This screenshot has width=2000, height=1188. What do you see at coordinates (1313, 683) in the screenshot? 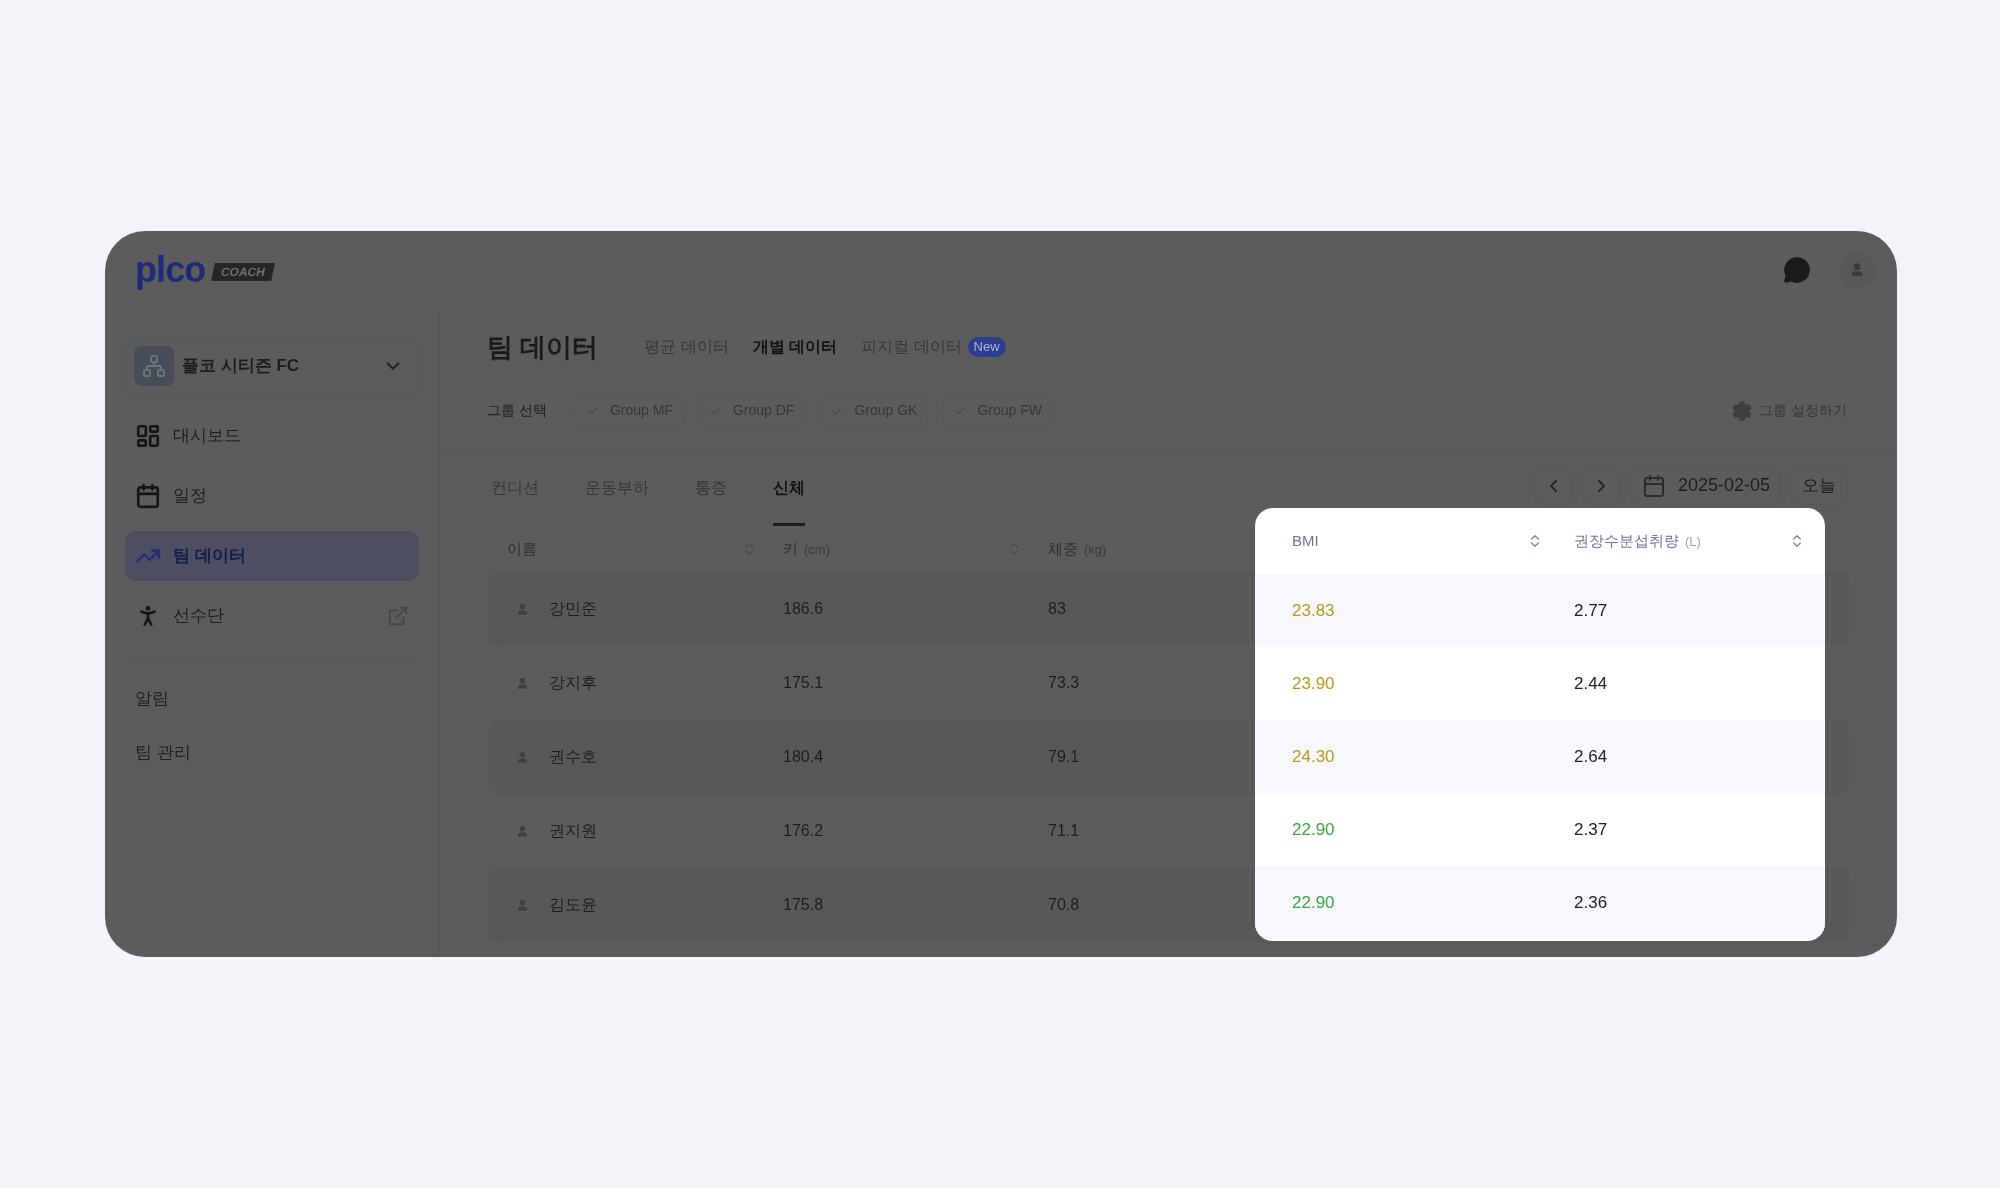
I see `table-cell-text: 23.90` at bounding box center [1313, 683].